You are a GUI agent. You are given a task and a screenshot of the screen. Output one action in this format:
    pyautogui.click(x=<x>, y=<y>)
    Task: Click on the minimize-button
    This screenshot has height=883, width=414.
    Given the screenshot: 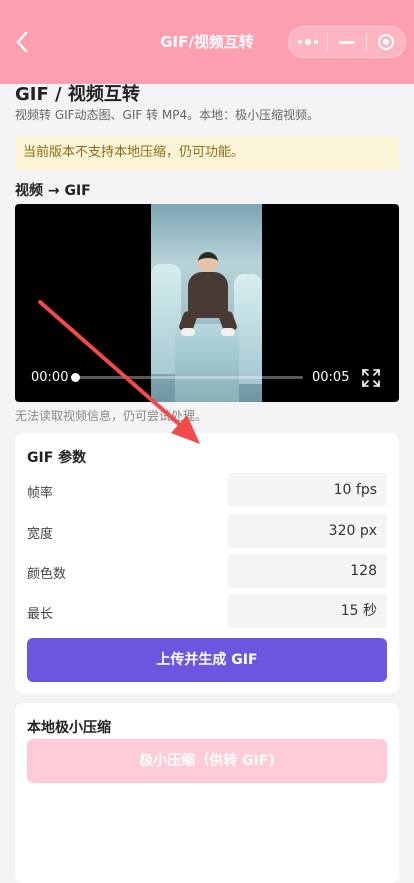 What is the action you would take?
    pyautogui.click(x=347, y=42)
    